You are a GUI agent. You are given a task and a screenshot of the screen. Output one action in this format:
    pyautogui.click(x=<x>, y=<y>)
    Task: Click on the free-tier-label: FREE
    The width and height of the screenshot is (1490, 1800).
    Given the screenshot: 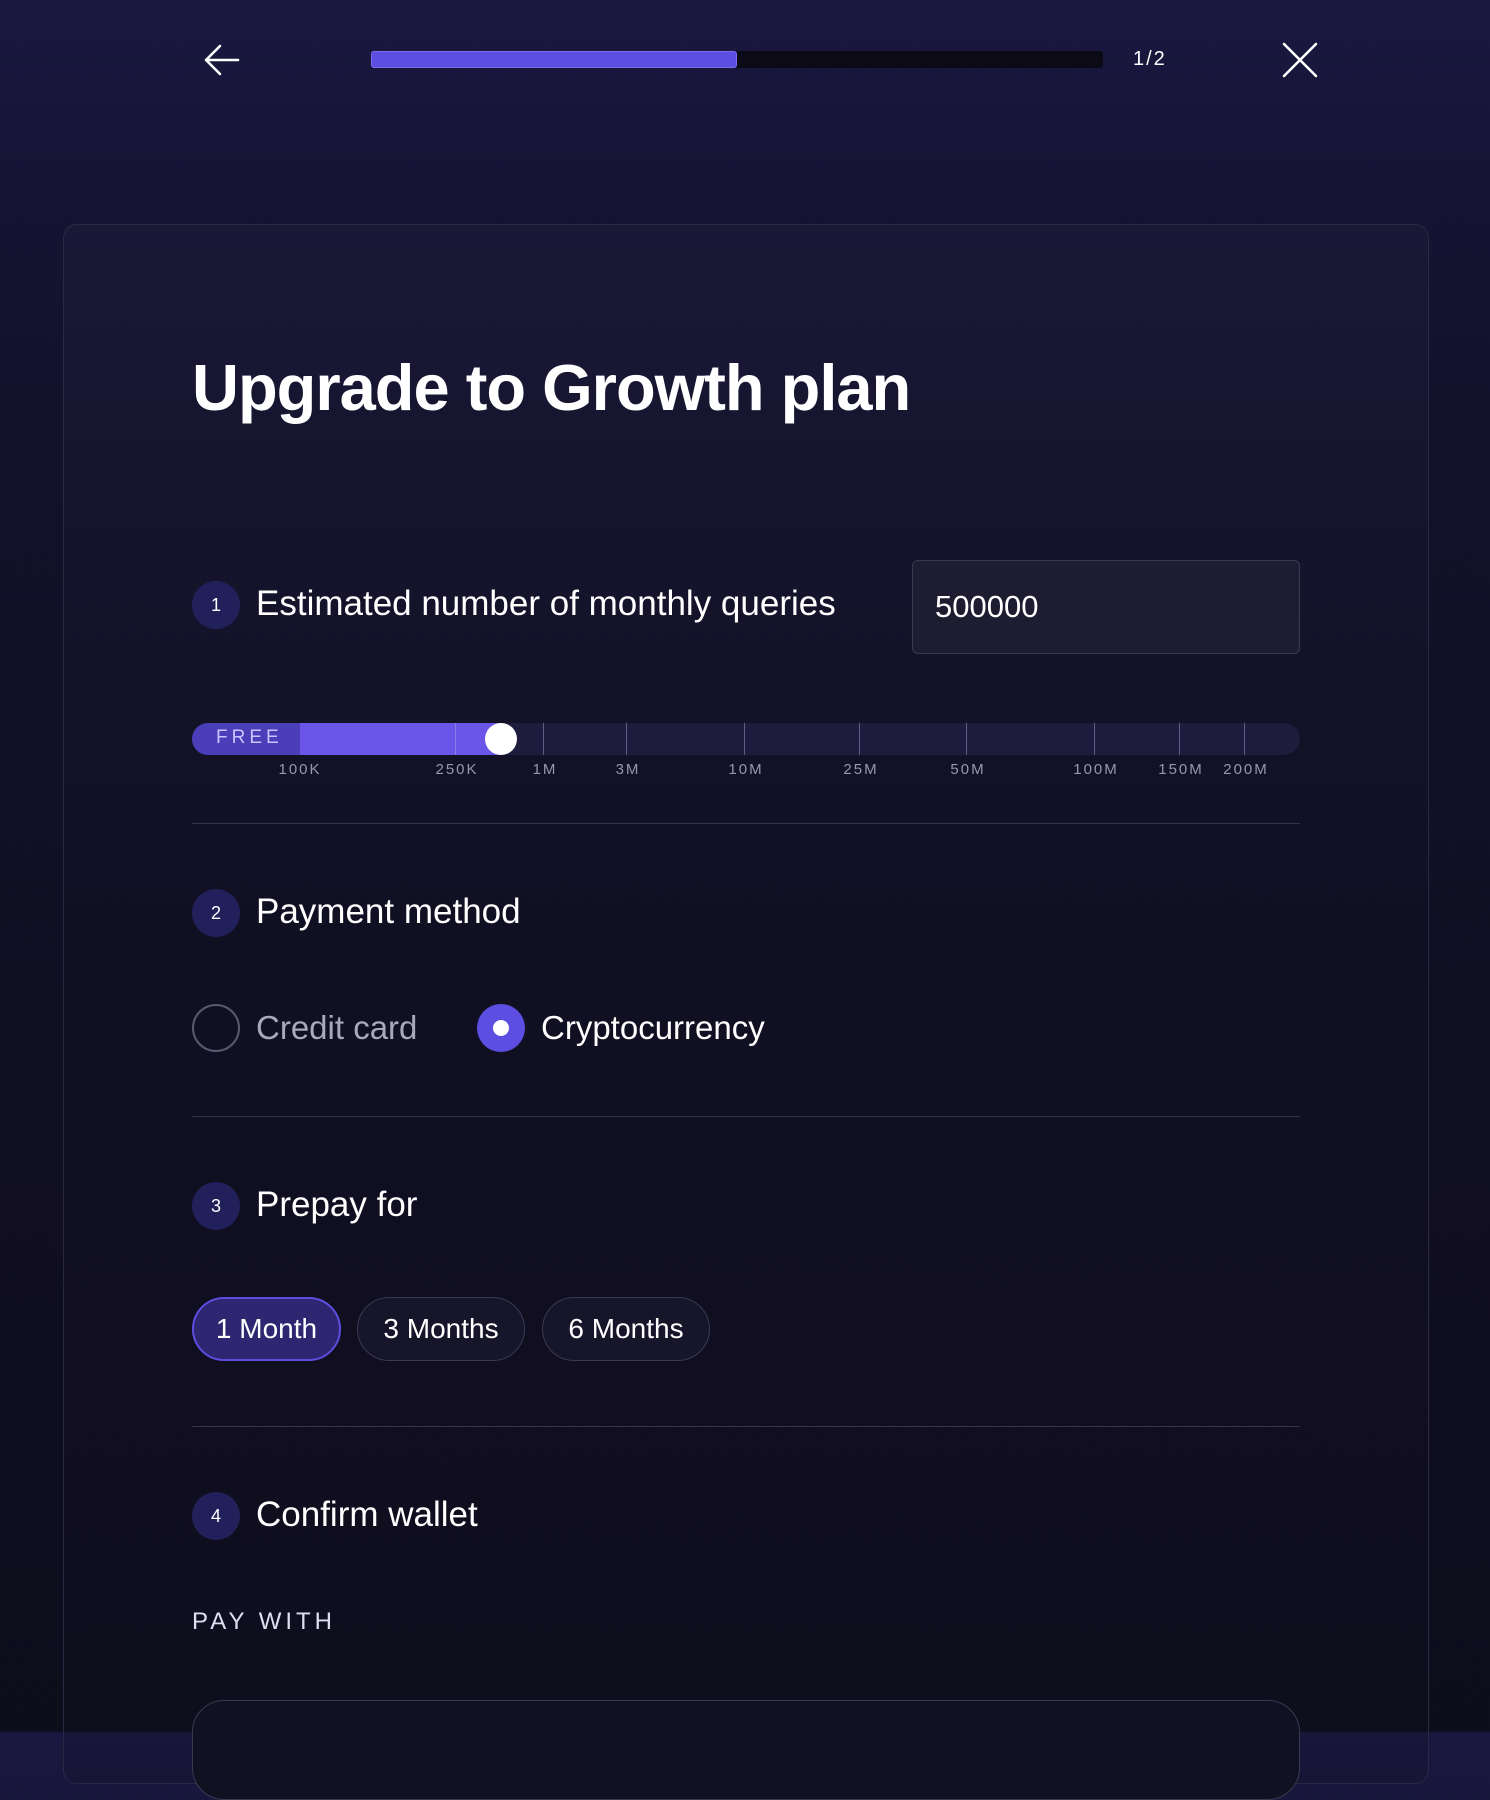 What is the action you would take?
    pyautogui.click(x=249, y=737)
    